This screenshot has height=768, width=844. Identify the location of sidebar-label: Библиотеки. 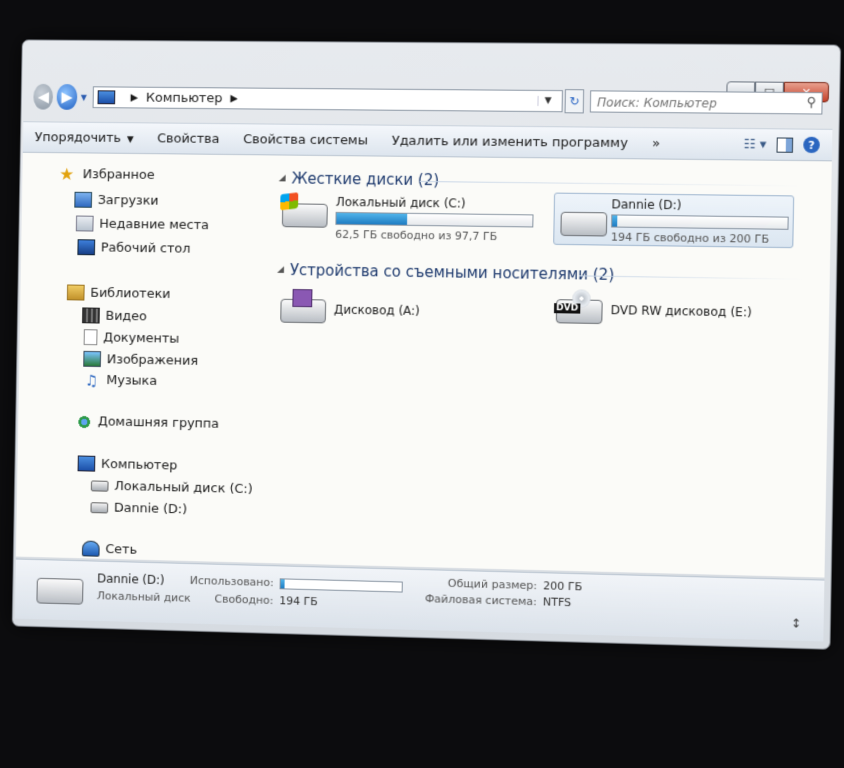
(130, 293).